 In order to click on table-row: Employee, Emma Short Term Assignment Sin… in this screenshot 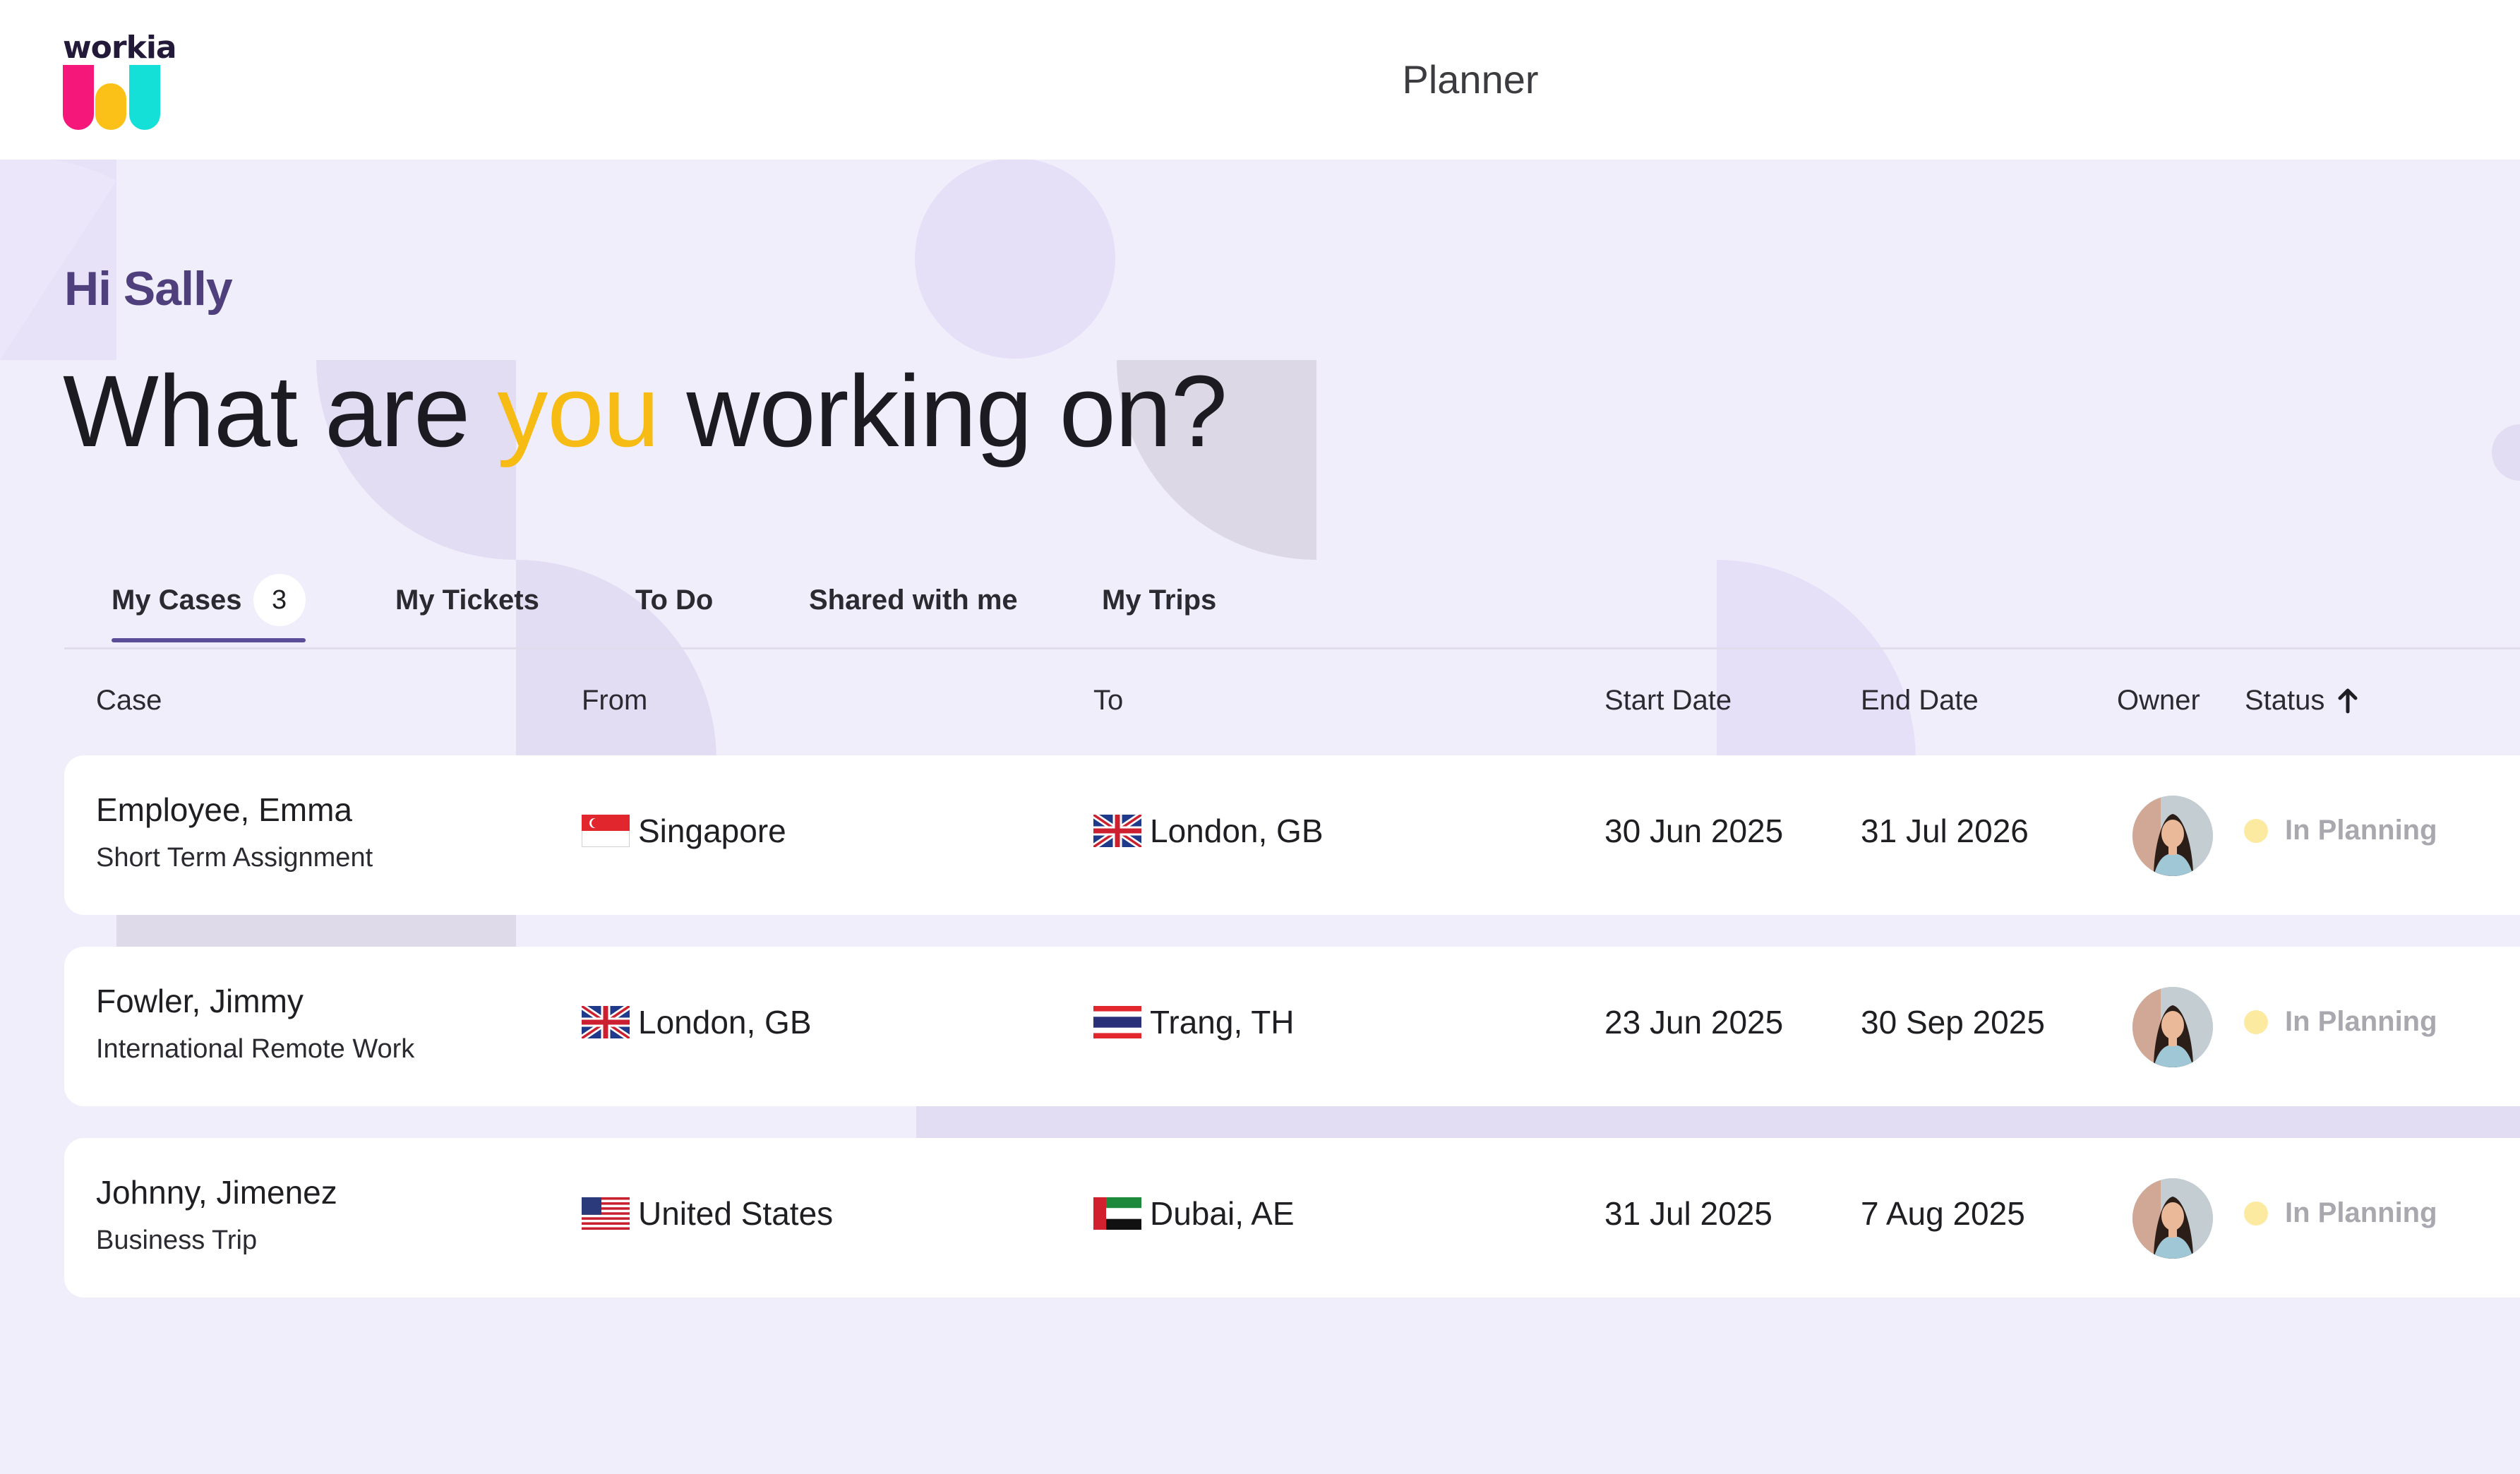, I will do `click(1292, 835)`.